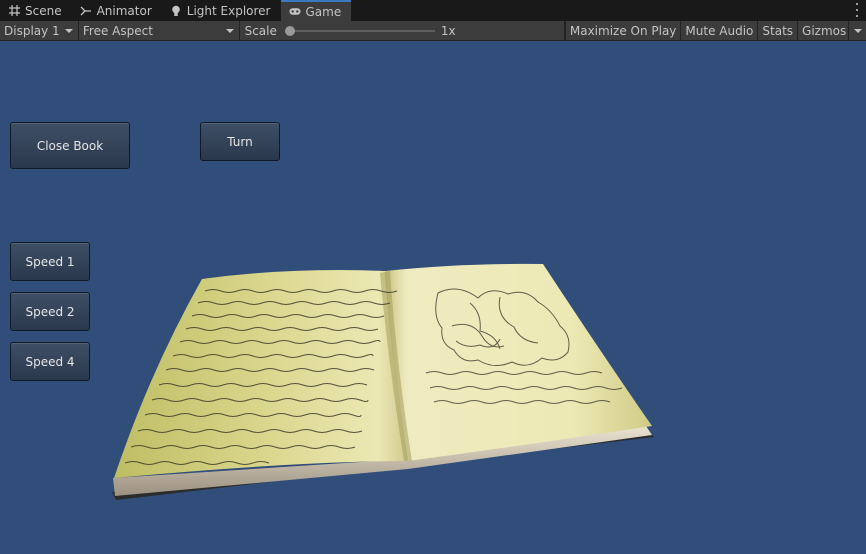  I want to click on maximize-on-play-toggle: Maximize On Play, so click(622, 30).